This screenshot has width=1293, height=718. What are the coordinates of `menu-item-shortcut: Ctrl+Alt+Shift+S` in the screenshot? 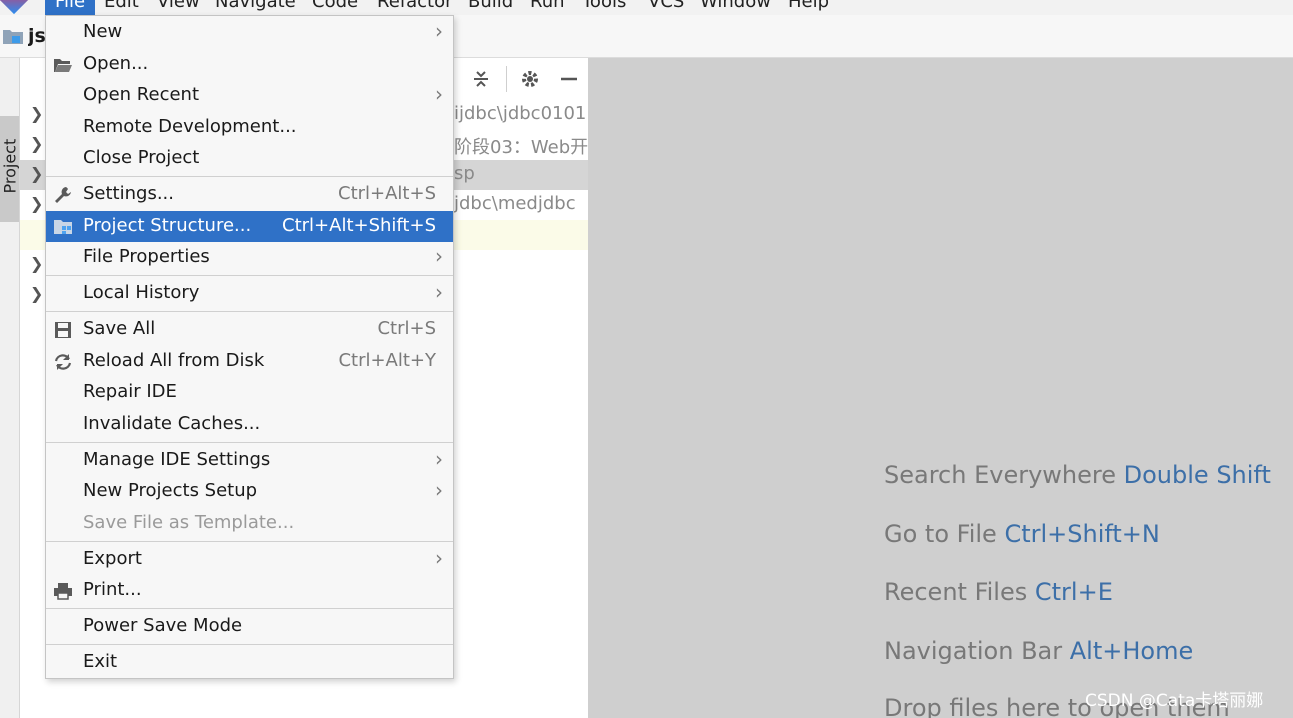 It's located at (359, 225).